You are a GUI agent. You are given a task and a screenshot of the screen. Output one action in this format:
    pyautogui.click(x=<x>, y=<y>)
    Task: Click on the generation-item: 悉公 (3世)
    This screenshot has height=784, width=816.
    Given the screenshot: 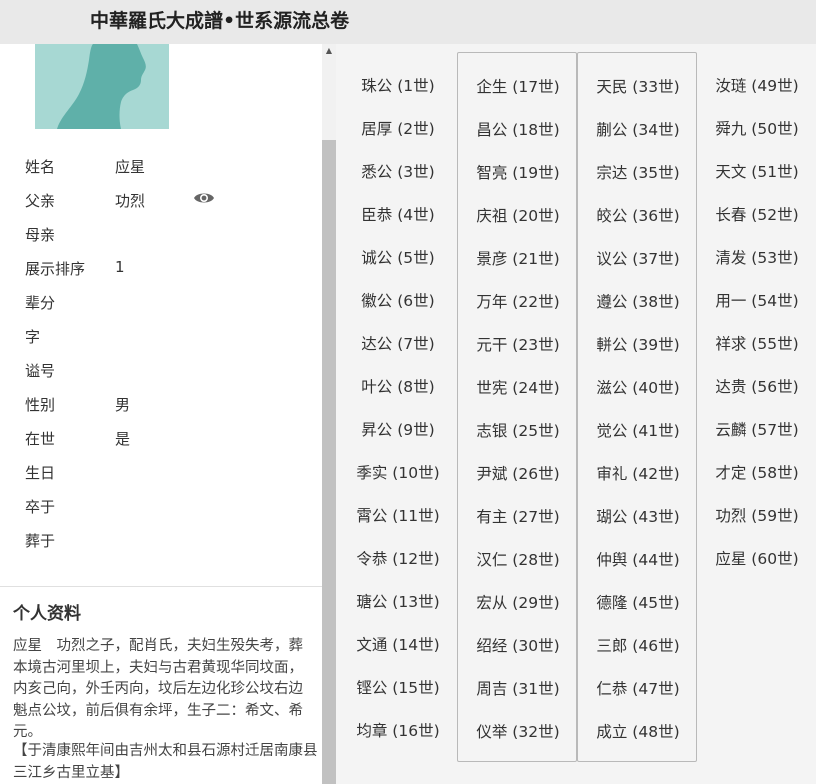 What is the action you would take?
    pyautogui.click(x=398, y=171)
    